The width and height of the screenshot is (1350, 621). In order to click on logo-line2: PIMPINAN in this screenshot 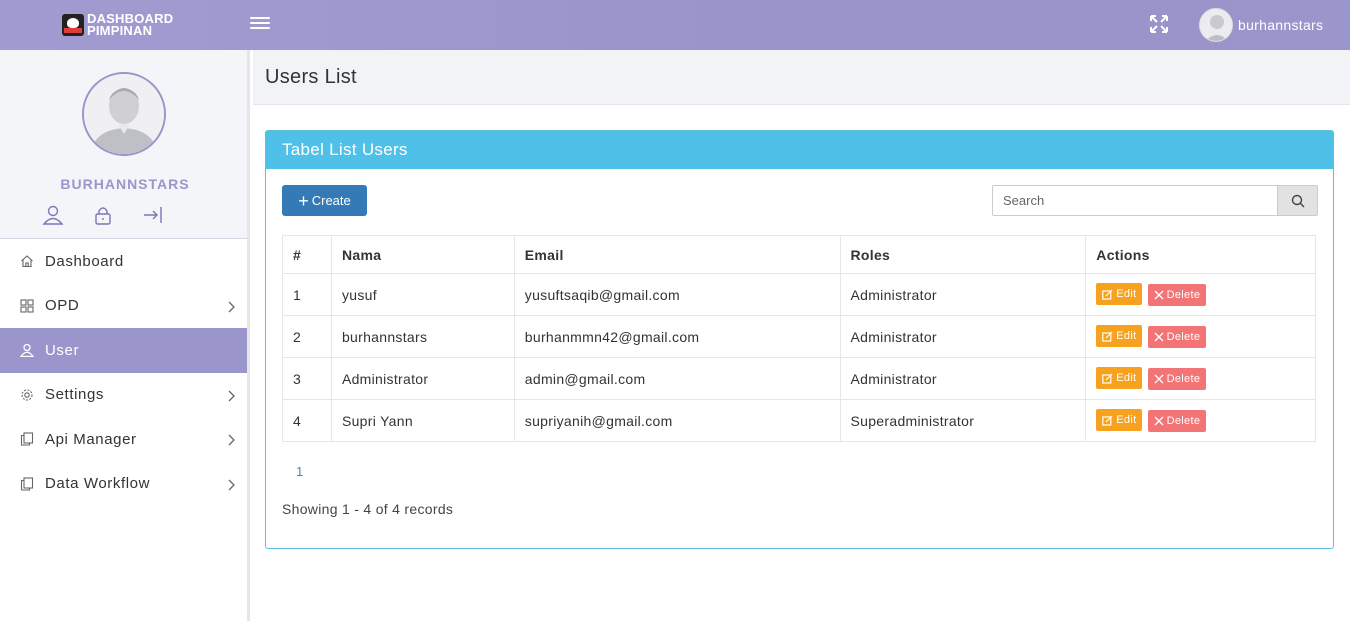, I will do `click(120, 30)`.